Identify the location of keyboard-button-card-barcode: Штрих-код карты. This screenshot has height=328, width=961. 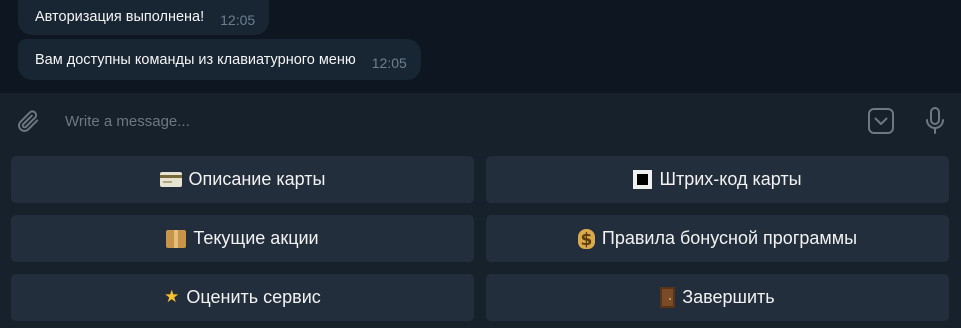
(717, 179).